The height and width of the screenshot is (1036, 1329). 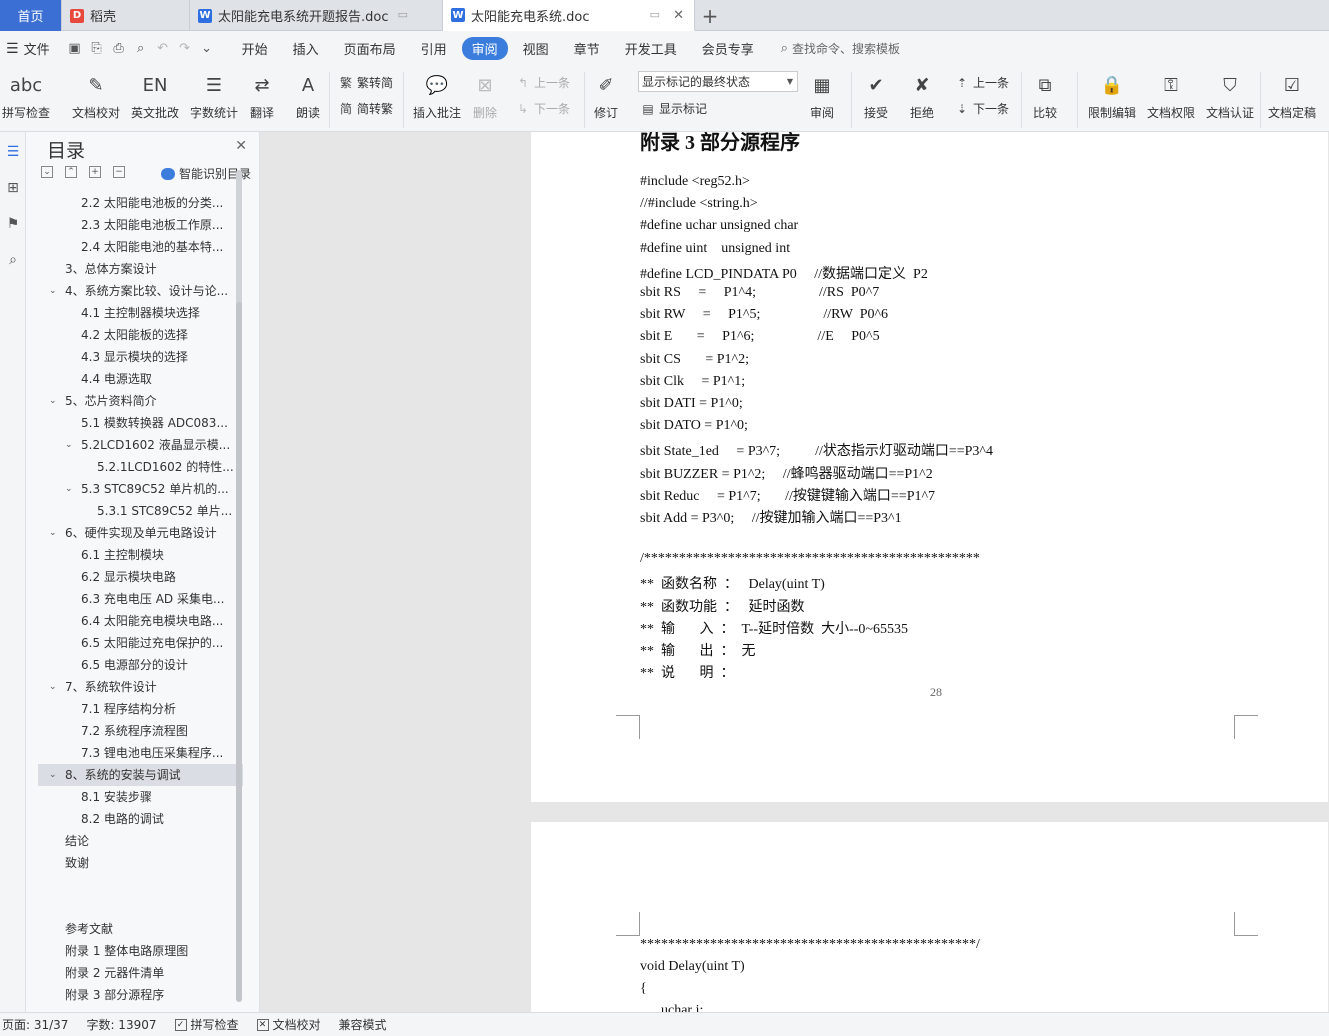 What do you see at coordinates (13, 188) in the screenshot?
I see `chapter-nav-icon: ⊞` at bounding box center [13, 188].